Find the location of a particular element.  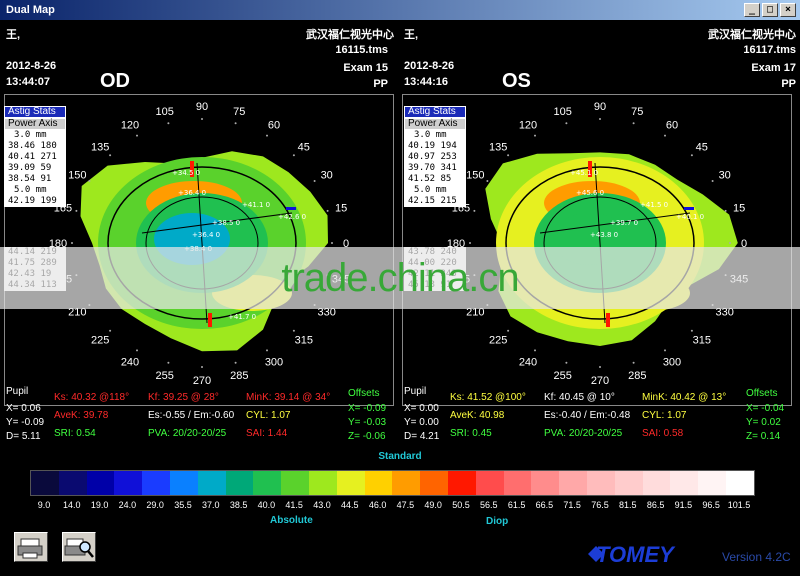

pupil-d: D= 4.21 is located at coordinates (422, 436).